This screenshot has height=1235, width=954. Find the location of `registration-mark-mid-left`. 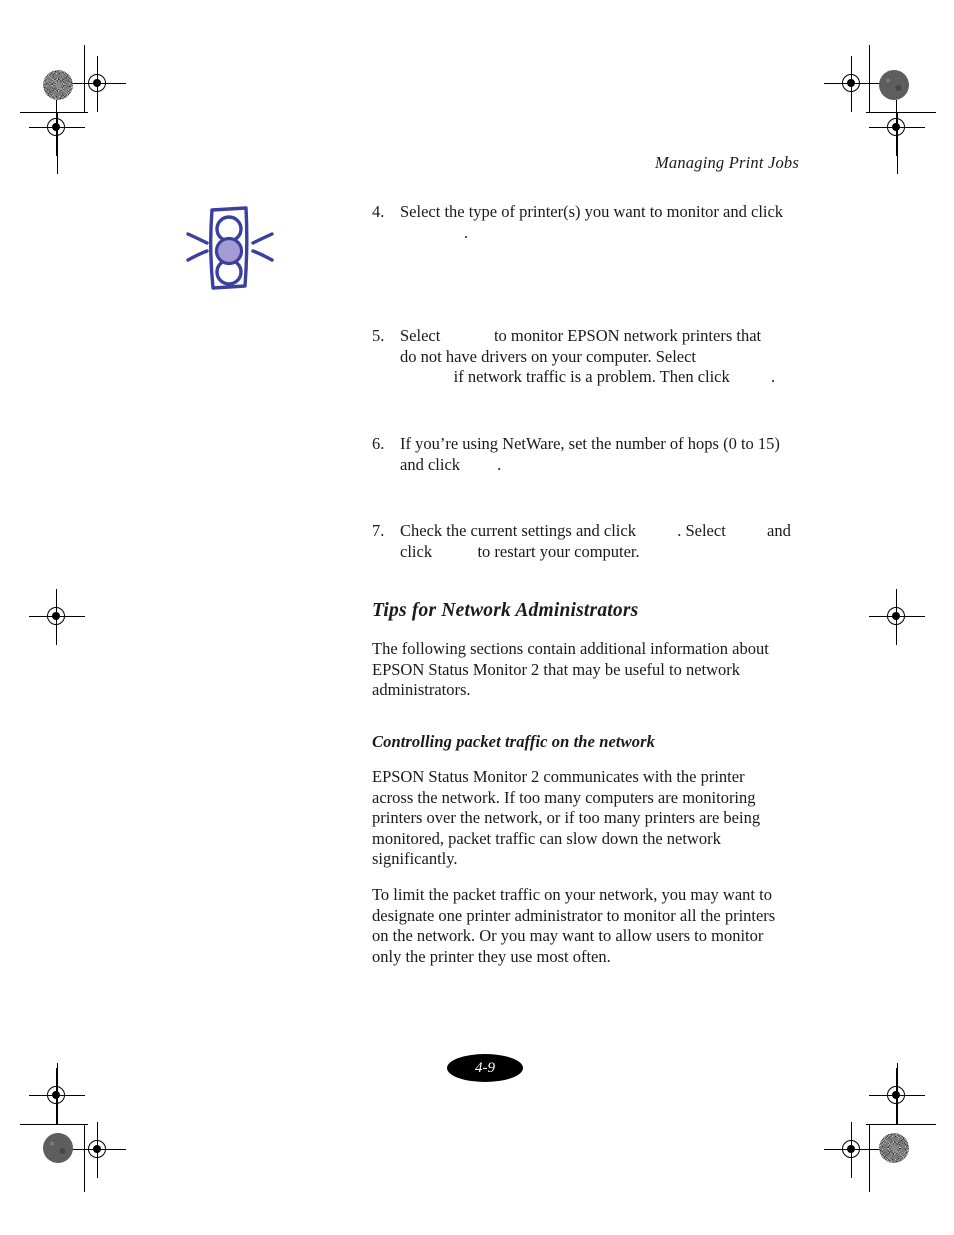

registration-mark-mid-left is located at coordinates (57, 617).